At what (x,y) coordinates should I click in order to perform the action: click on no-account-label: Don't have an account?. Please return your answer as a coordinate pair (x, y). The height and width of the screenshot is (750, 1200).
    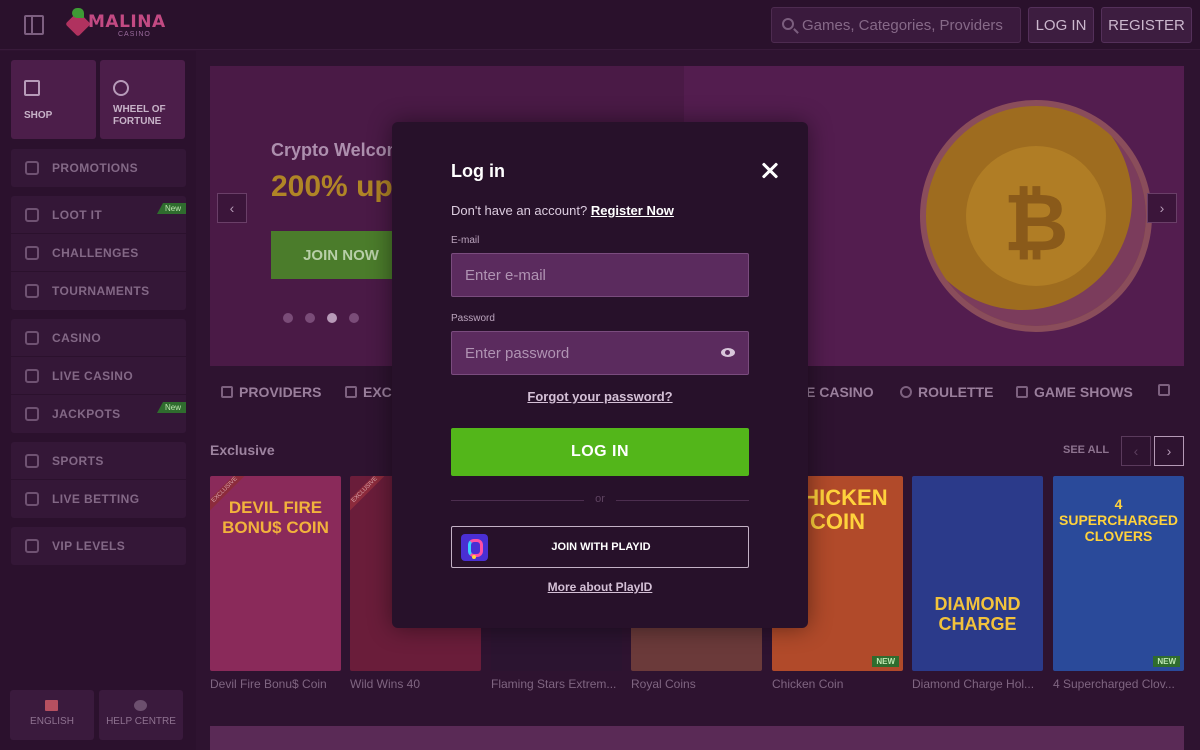
    Looking at the image, I should click on (519, 210).